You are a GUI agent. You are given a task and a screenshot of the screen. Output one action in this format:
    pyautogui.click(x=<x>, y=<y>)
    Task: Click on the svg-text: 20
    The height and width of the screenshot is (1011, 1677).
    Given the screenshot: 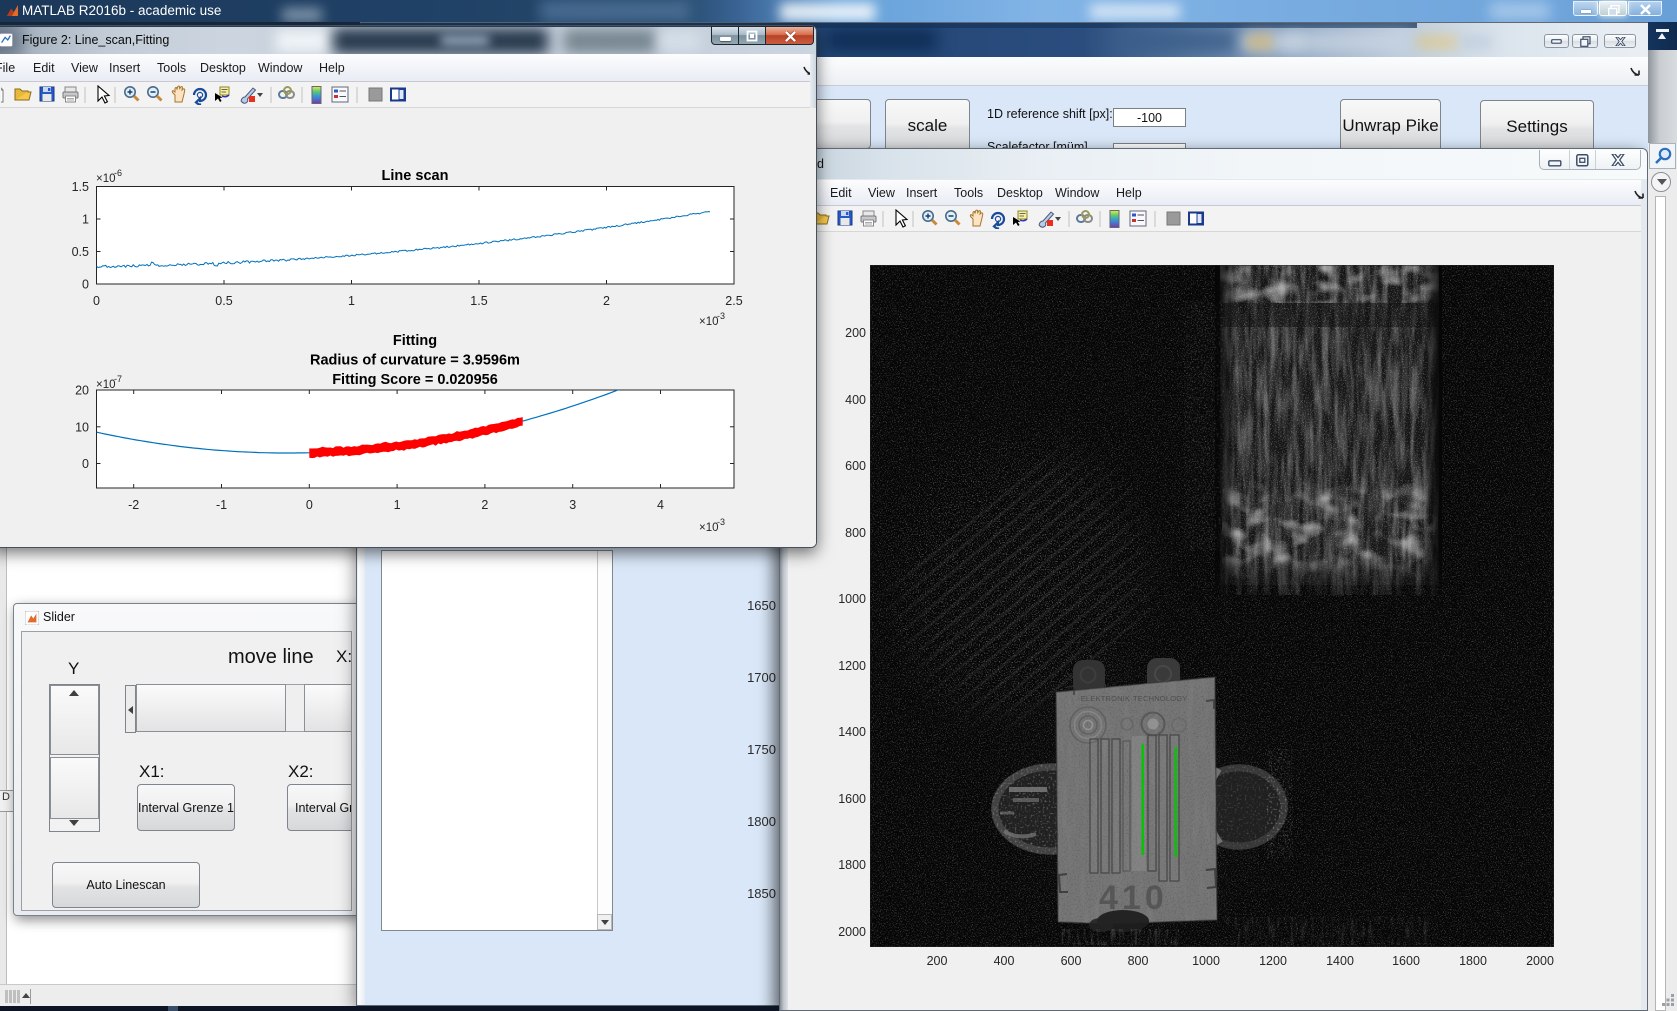 What is the action you would take?
    pyautogui.click(x=82, y=391)
    